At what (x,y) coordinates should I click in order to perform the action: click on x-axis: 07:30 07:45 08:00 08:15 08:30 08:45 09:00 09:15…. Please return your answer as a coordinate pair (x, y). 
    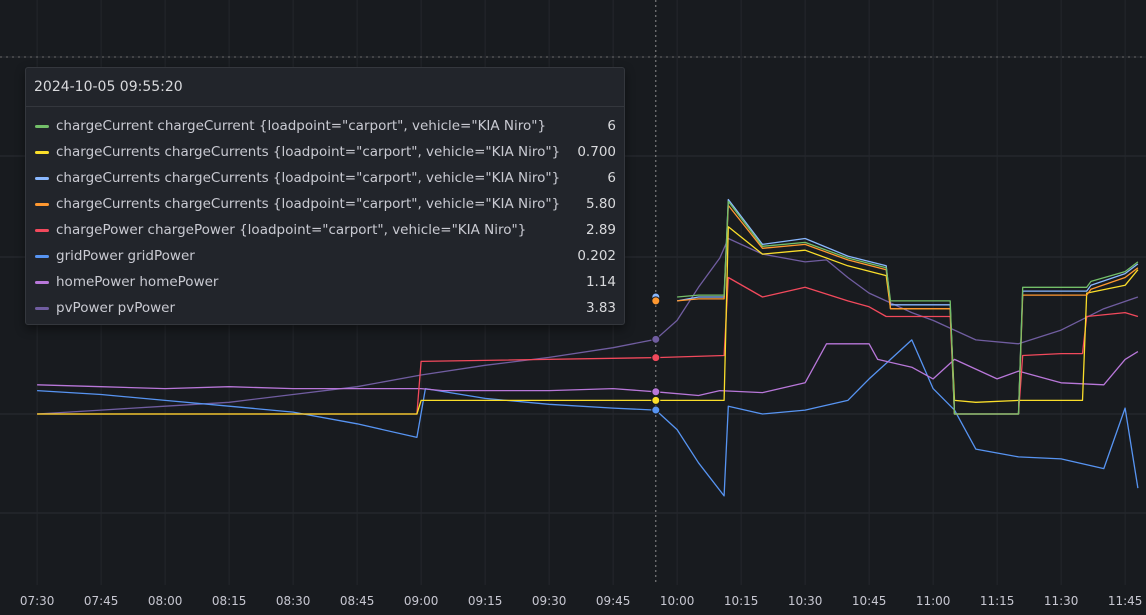
    Looking at the image, I should click on (581, 601).